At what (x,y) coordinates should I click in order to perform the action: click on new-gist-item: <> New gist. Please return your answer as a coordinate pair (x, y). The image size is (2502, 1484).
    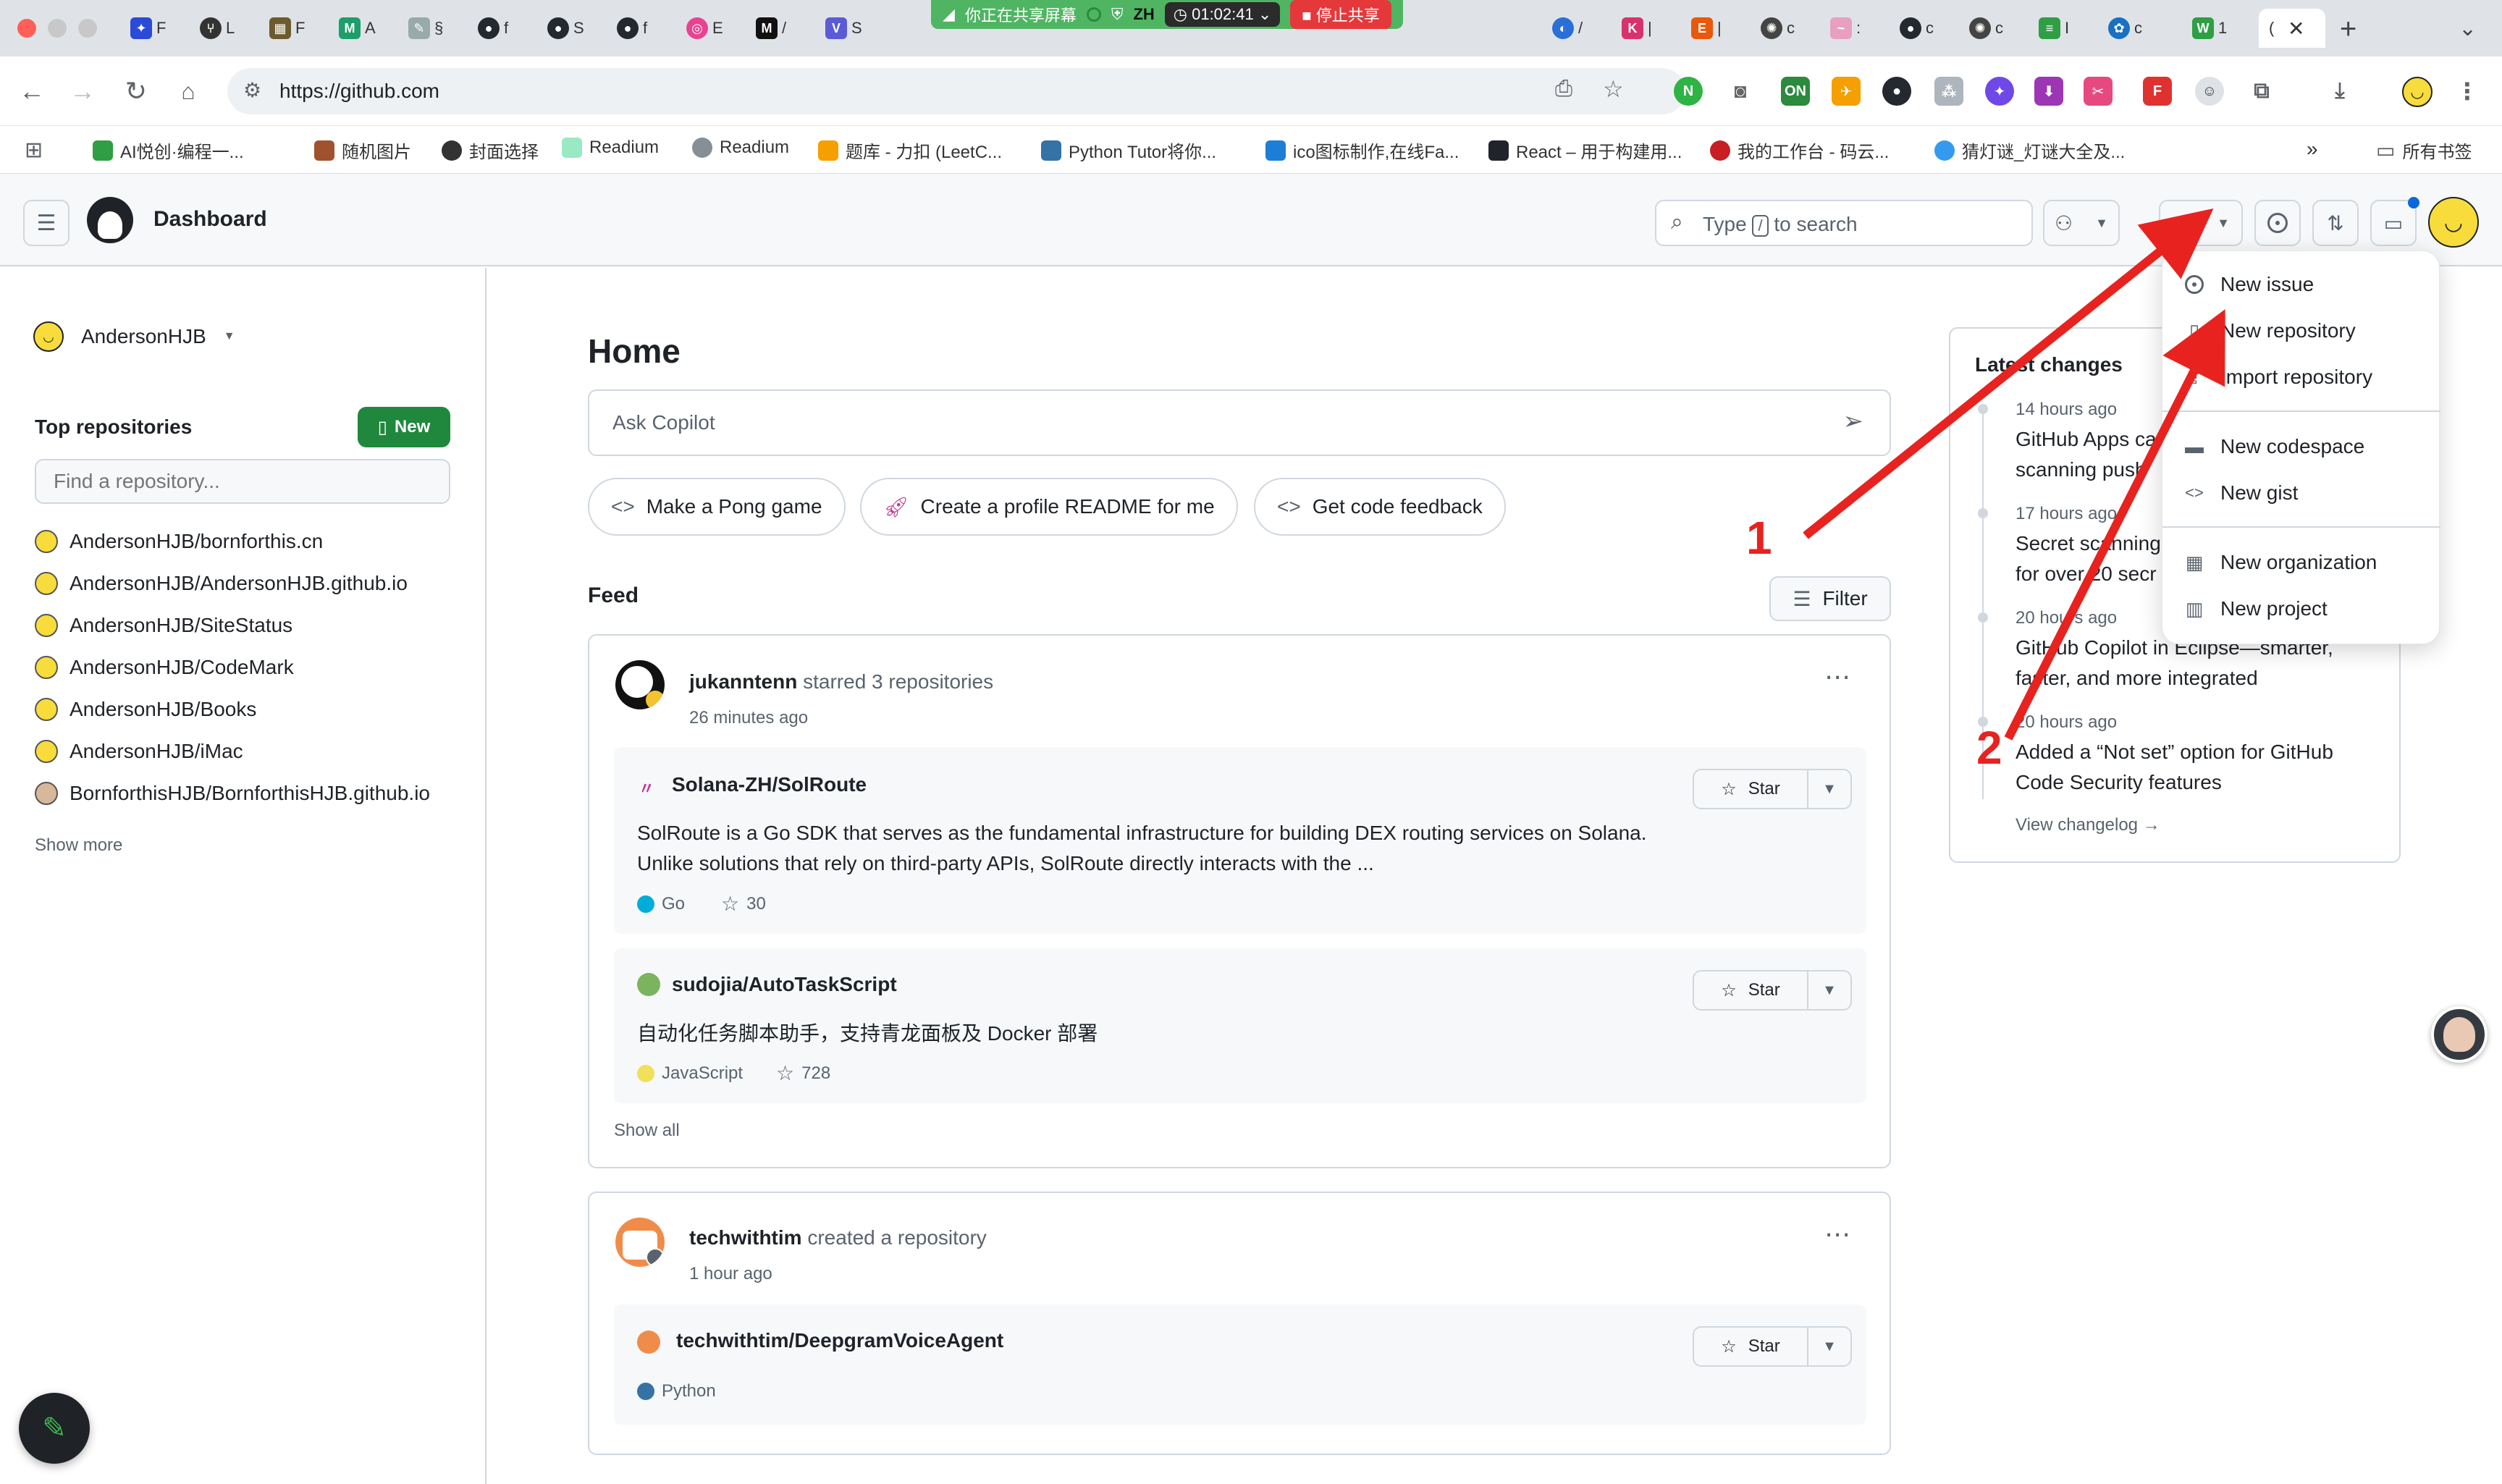
    Looking at the image, I should click on (2241, 493).